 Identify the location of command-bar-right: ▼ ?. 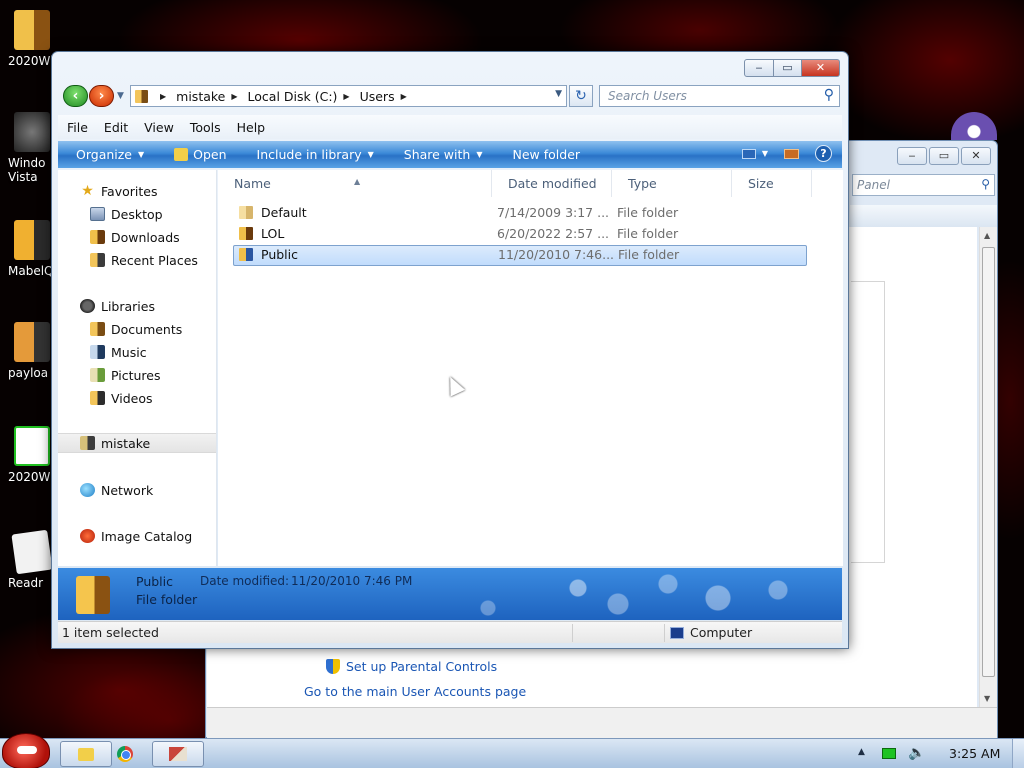
(786, 153).